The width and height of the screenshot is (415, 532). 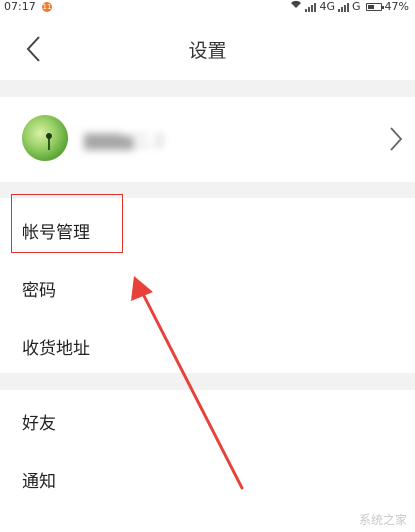 I want to click on menu-item-label: 密码, so click(x=39, y=291).